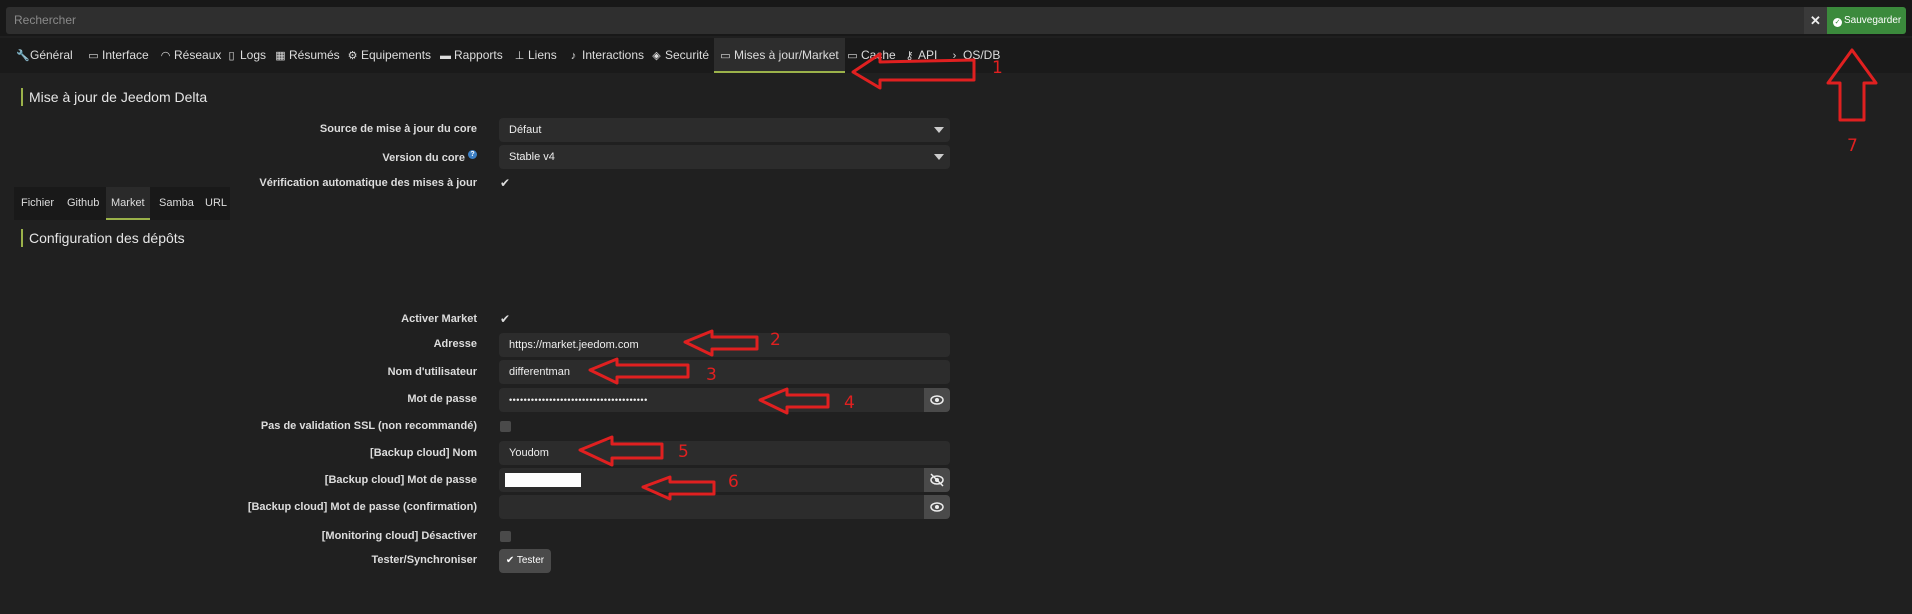  What do you see at coordinates (683, 452) in the screenshot?
I see `annotation-label-5: 5` at bounding box center [683, 452].